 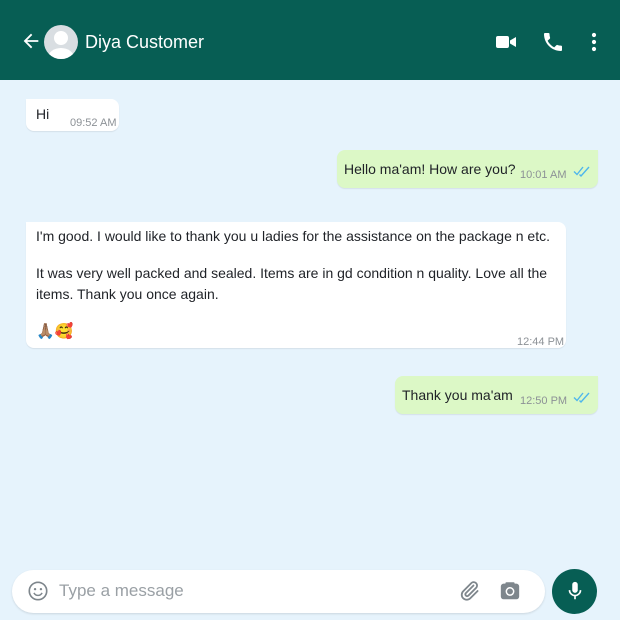 What do you see at coordinates (430, 169) in the screenshot?
I see `message-text: Hello ma'am! How are you?` at bounding box center [430, 169].